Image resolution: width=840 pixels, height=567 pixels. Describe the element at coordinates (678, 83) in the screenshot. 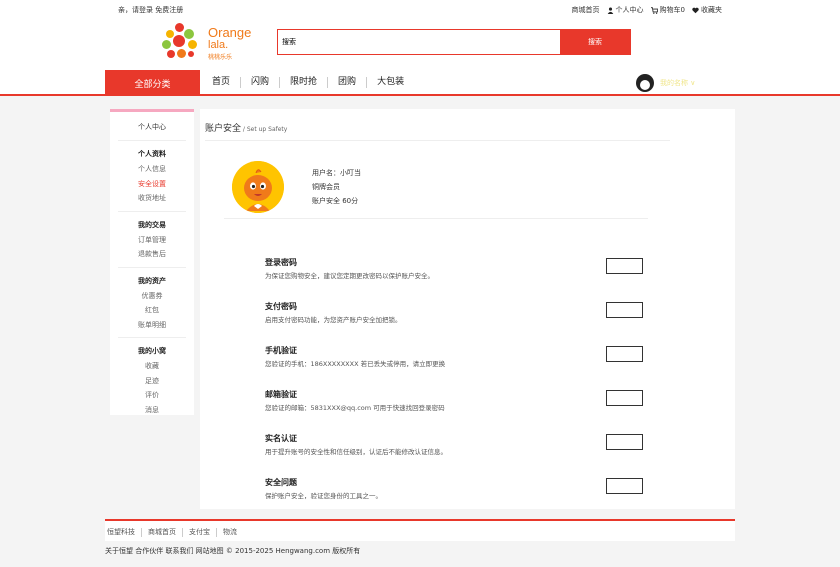

I see `user-name: 我的名称 ∨` at that location.